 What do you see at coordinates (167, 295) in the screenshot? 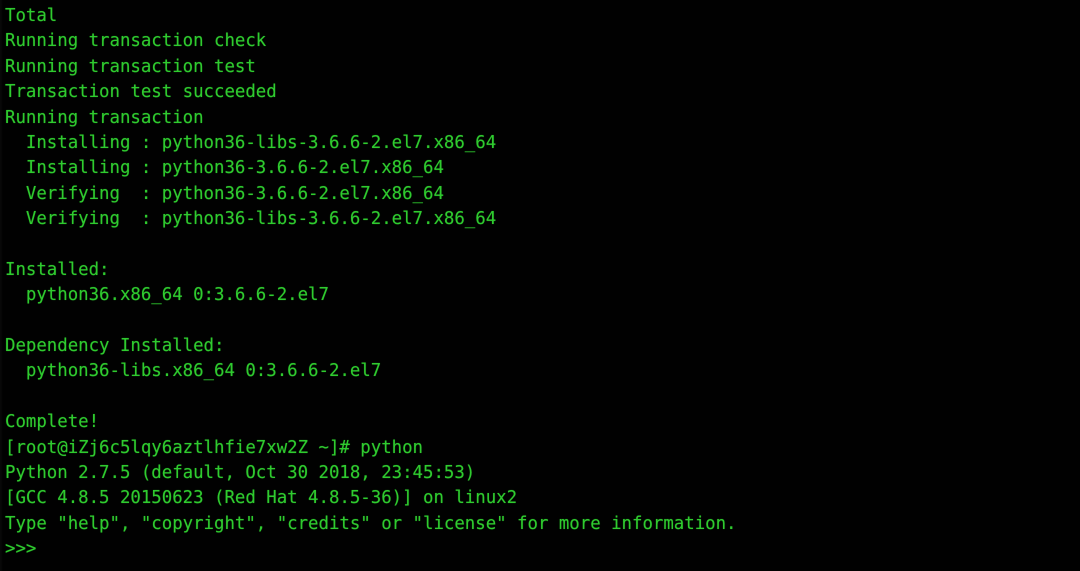
I see `terminal-line: python36.x86_64 0:3.6.6-2.el7` at bounding box center [167, 295].